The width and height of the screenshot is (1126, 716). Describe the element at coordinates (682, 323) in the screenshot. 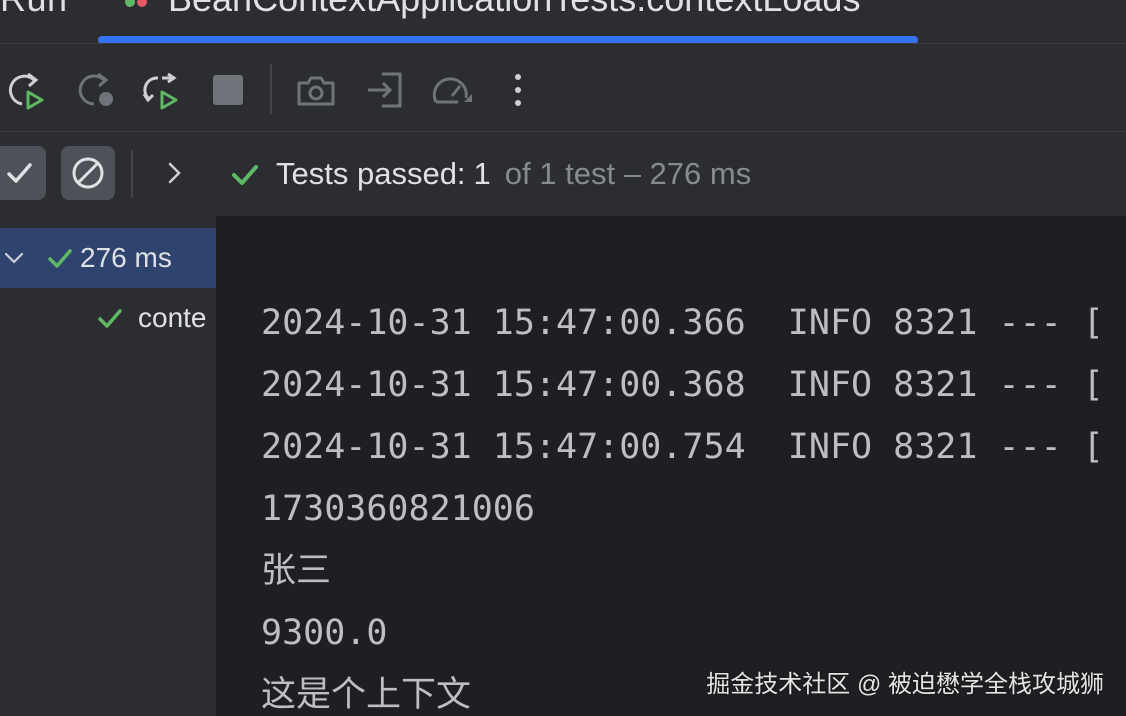

I see `console-line: 2024-10-31 15:47:00.366 INFO 8321 --- [` at that location.